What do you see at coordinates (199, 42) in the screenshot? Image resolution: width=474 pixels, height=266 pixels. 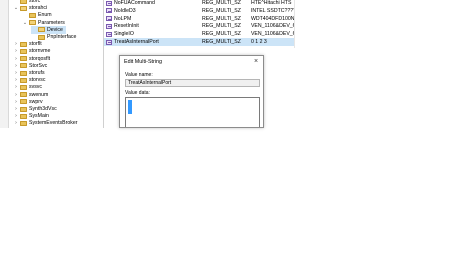 I see `value-row: TreatAsInternalPort REG_MULTI_SZ 0 1 2 3` at bounding box center [199, 42].